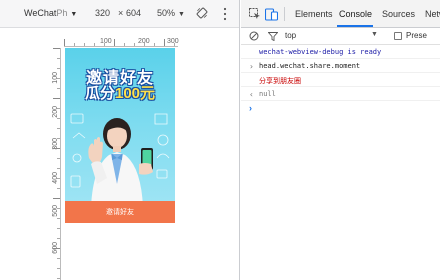 This screenshot has height=280, width=440. I want to click on more-vert-icon, so click(225, 14).